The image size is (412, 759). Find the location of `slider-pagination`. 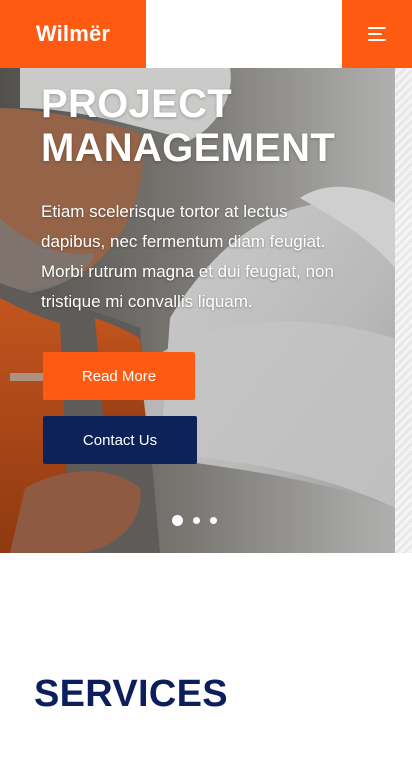

slider-pagination is located at coordinates (194, 520).